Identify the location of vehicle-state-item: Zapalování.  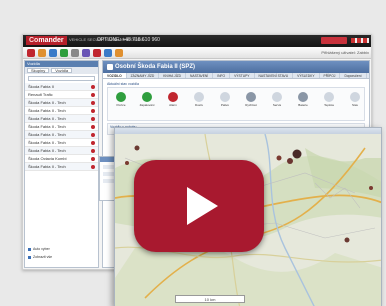
(147, 100).